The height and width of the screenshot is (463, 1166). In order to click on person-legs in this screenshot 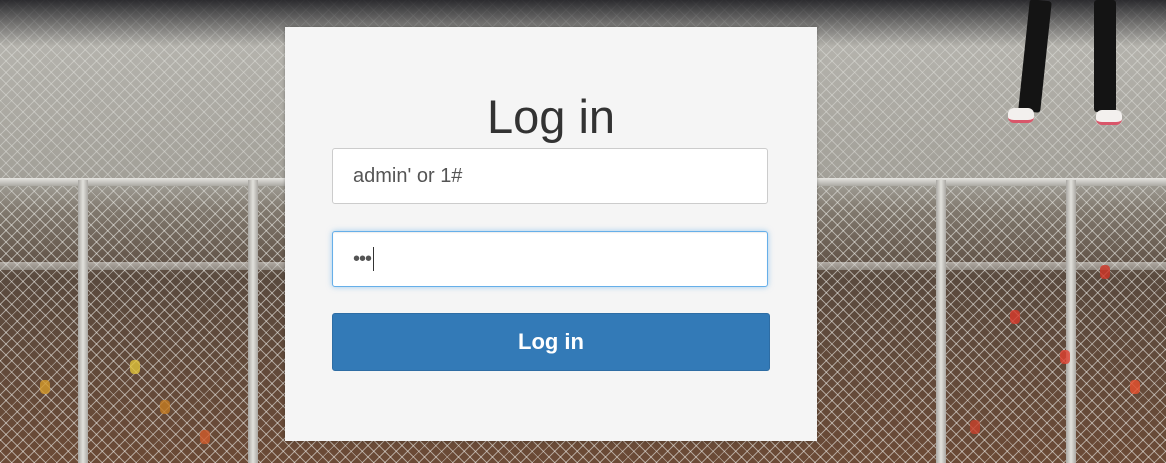, I will do `click(1070, 62)`.